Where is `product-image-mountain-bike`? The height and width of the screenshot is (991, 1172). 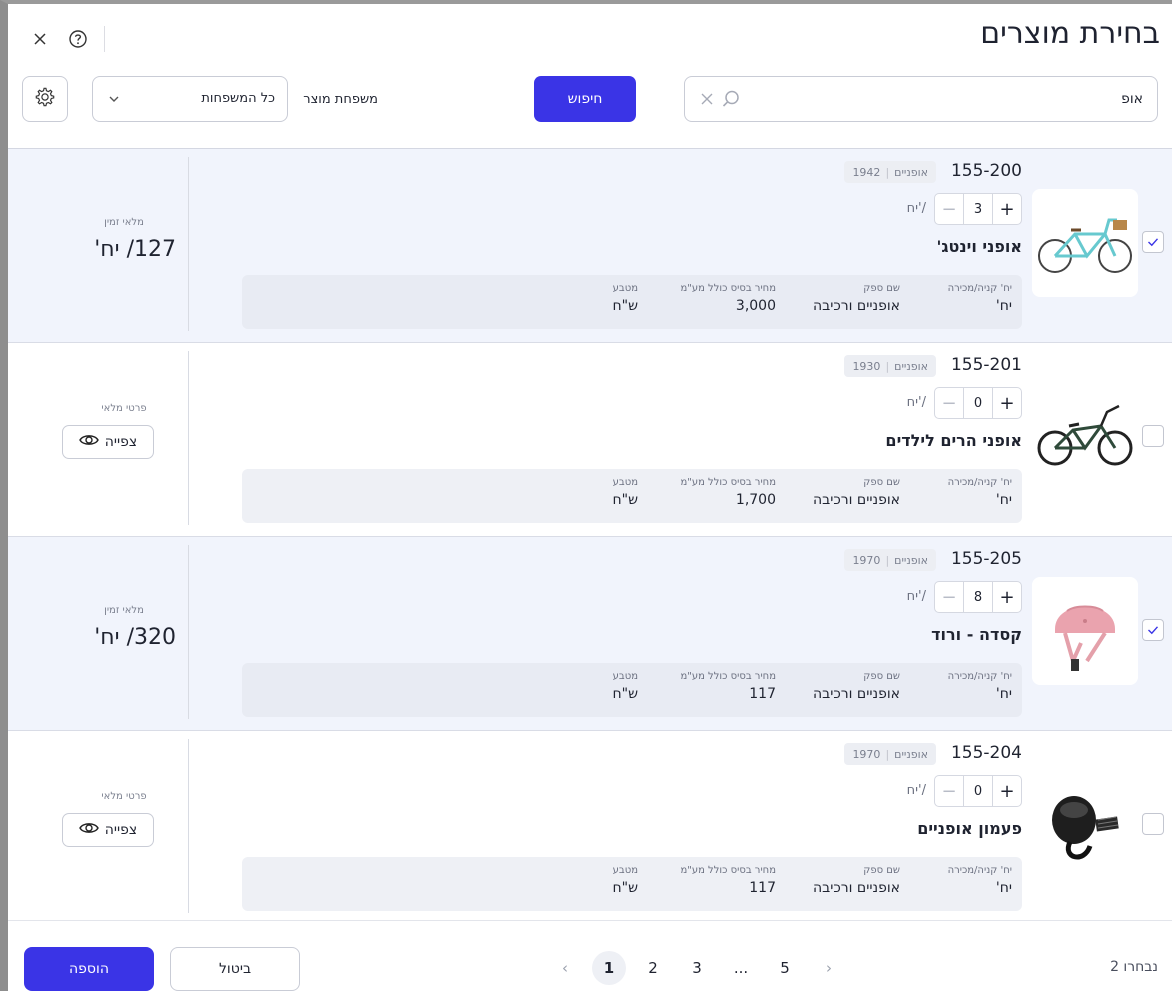 product-image-mountain-bike is located at coordinates (1085, 437).